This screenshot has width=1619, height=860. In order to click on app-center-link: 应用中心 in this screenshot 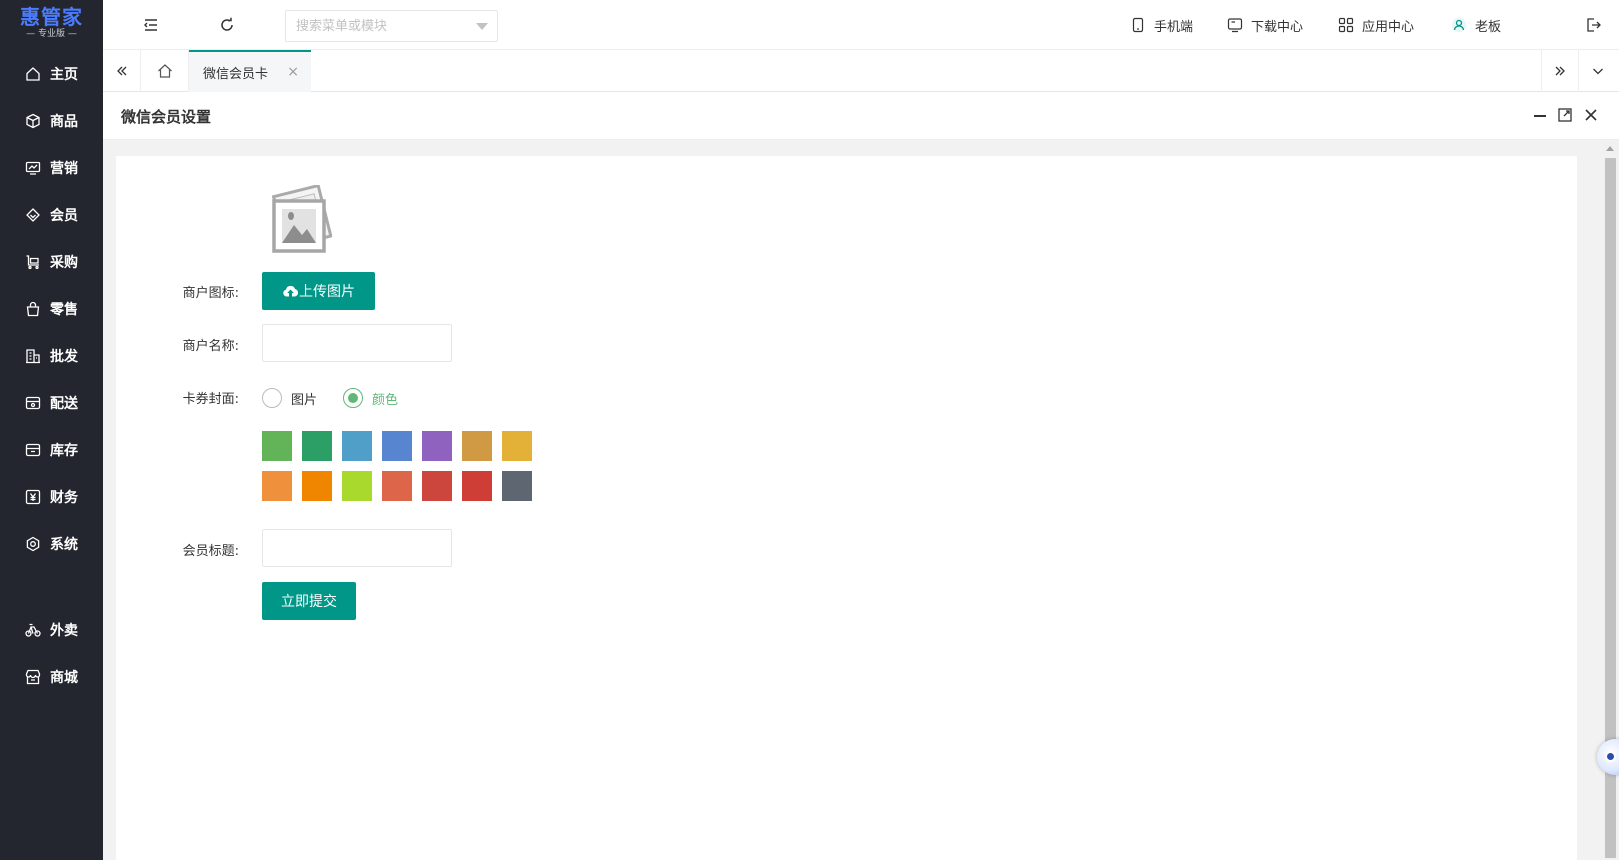, I will do `click(1376, 25)`.